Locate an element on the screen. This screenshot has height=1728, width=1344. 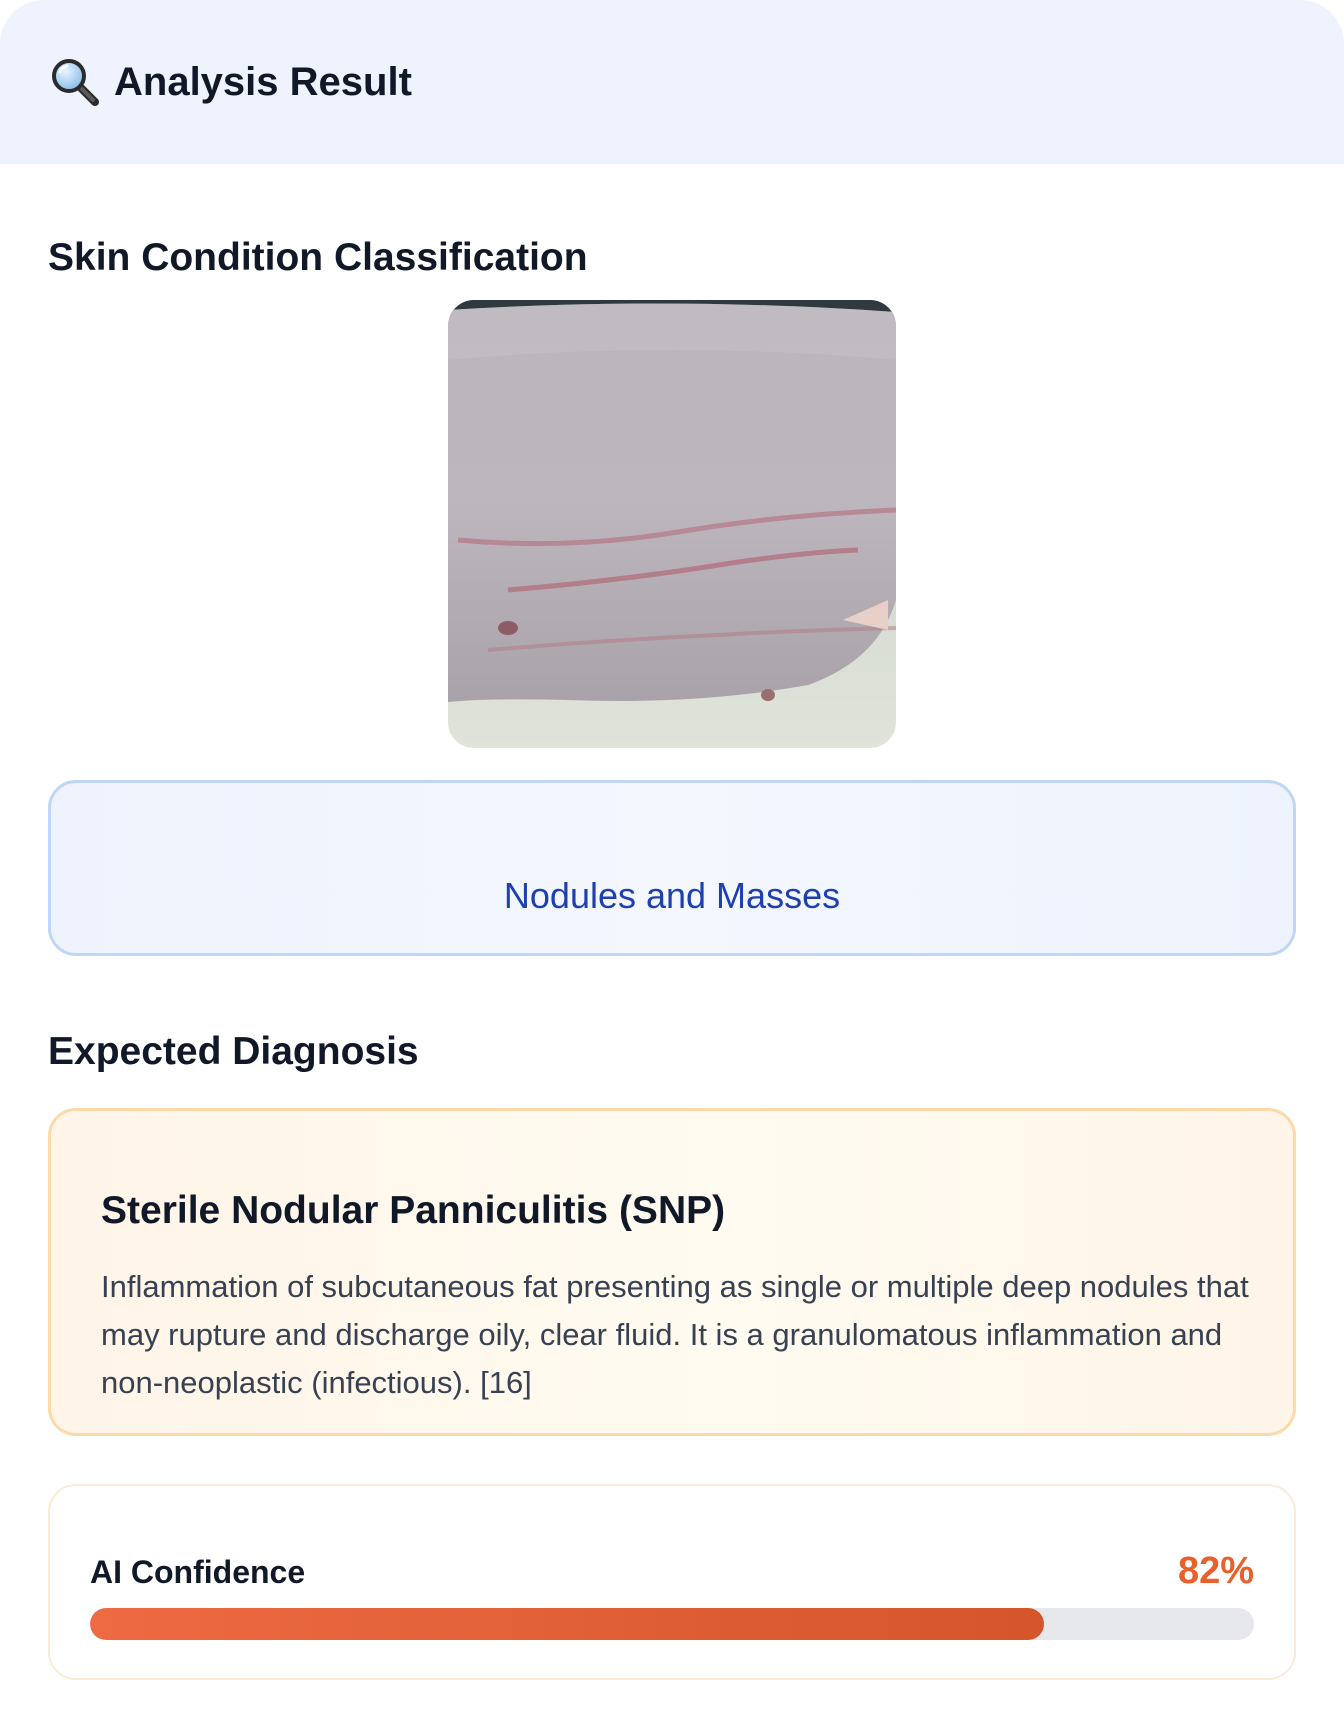
magnifier-icon is located at coordinates (75, 82).